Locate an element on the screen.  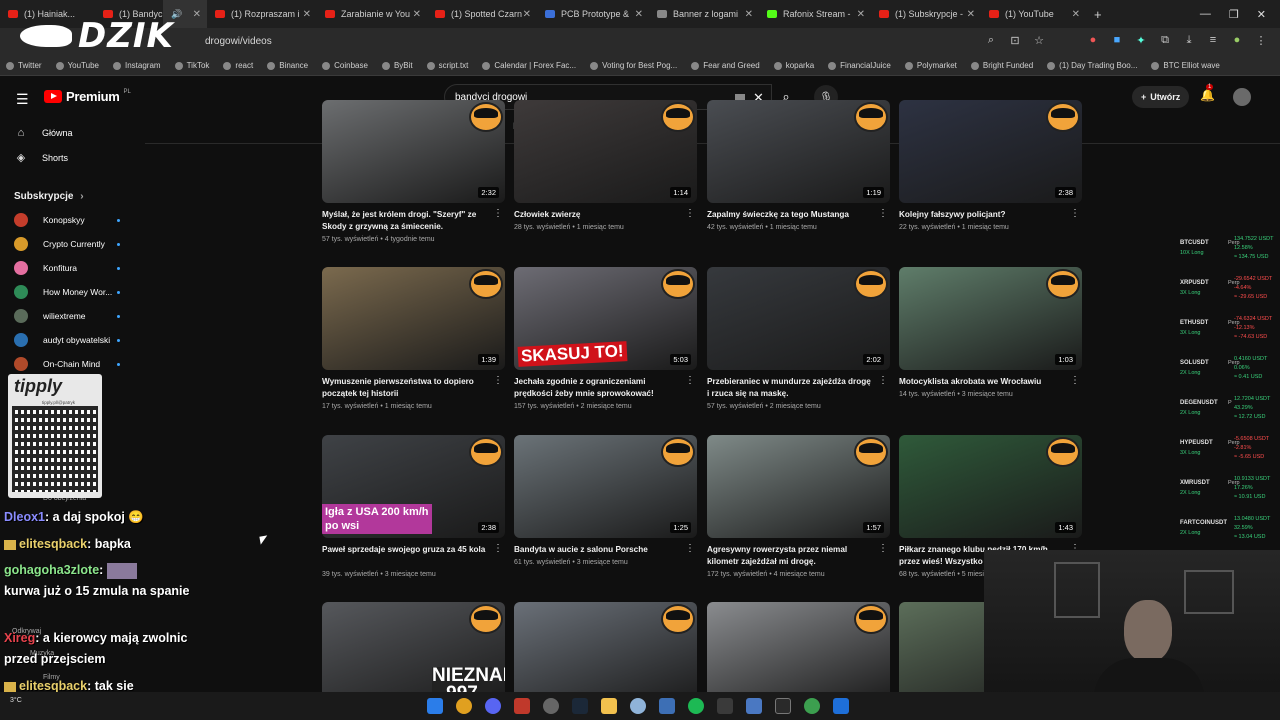
video-thumbnail: NIEZNANY 997 is located at coordinates (413, 653).